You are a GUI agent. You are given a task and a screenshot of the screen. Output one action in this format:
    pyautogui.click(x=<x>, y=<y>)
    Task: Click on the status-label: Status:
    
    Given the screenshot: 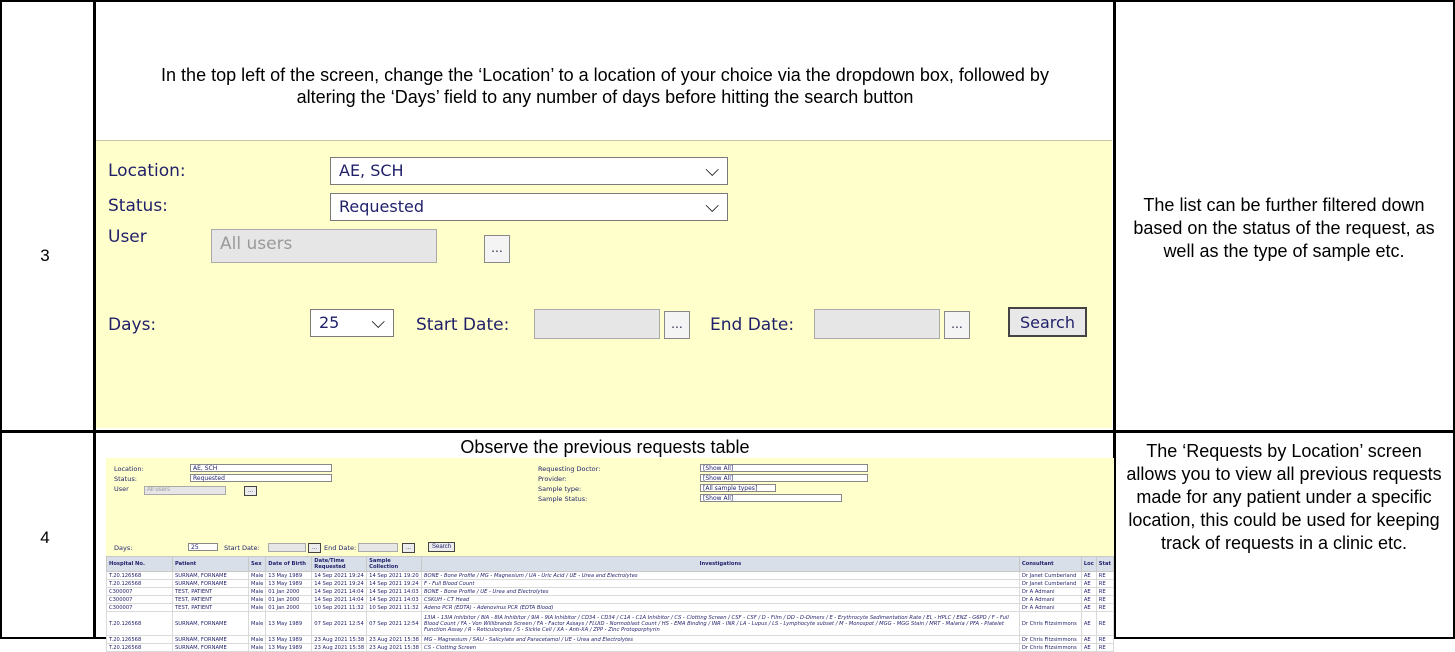 What is the action you would take?
    pyautogui.click(x=138, y=206)
    